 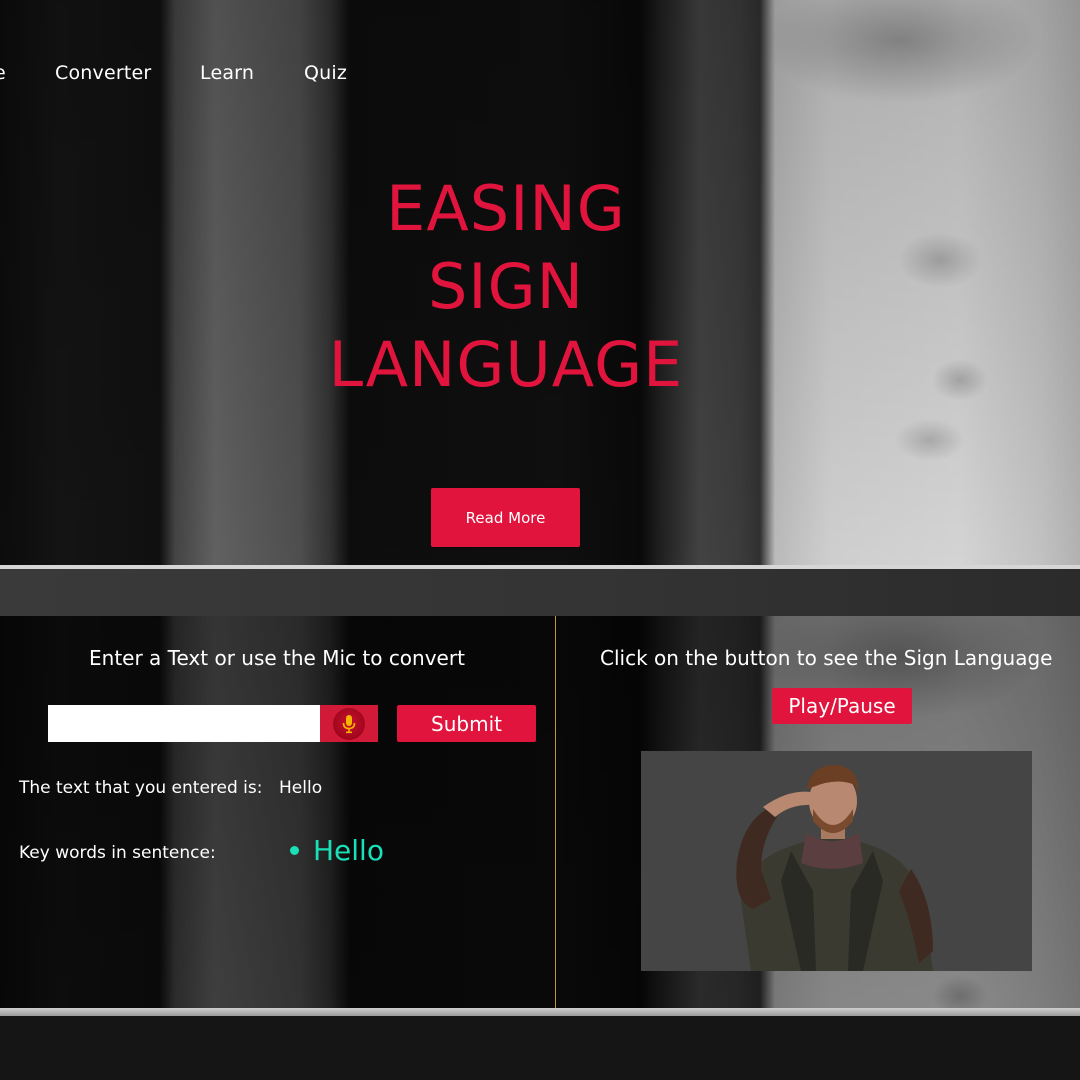 What do you see at coordinates (540, 1012) in the screenshot?
I see `section-divider-bottom` at bounding box center [540, 1012].